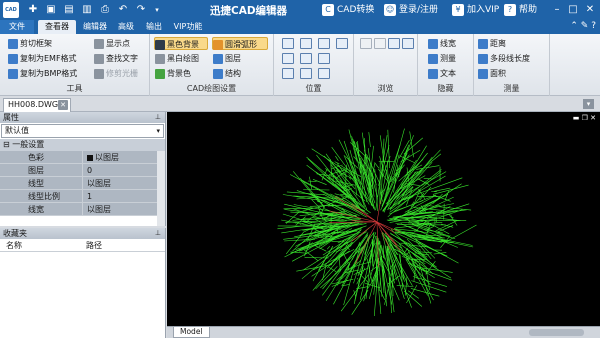 This screenshot has height=338, width=600. I want to click on canvas-window-controls: ▬ ❐ ✕, so click(584, 118).